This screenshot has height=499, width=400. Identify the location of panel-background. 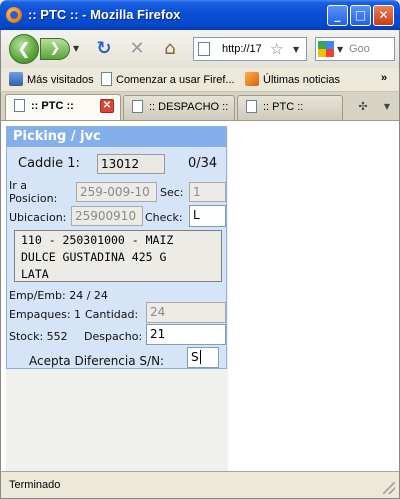
(117, 444).